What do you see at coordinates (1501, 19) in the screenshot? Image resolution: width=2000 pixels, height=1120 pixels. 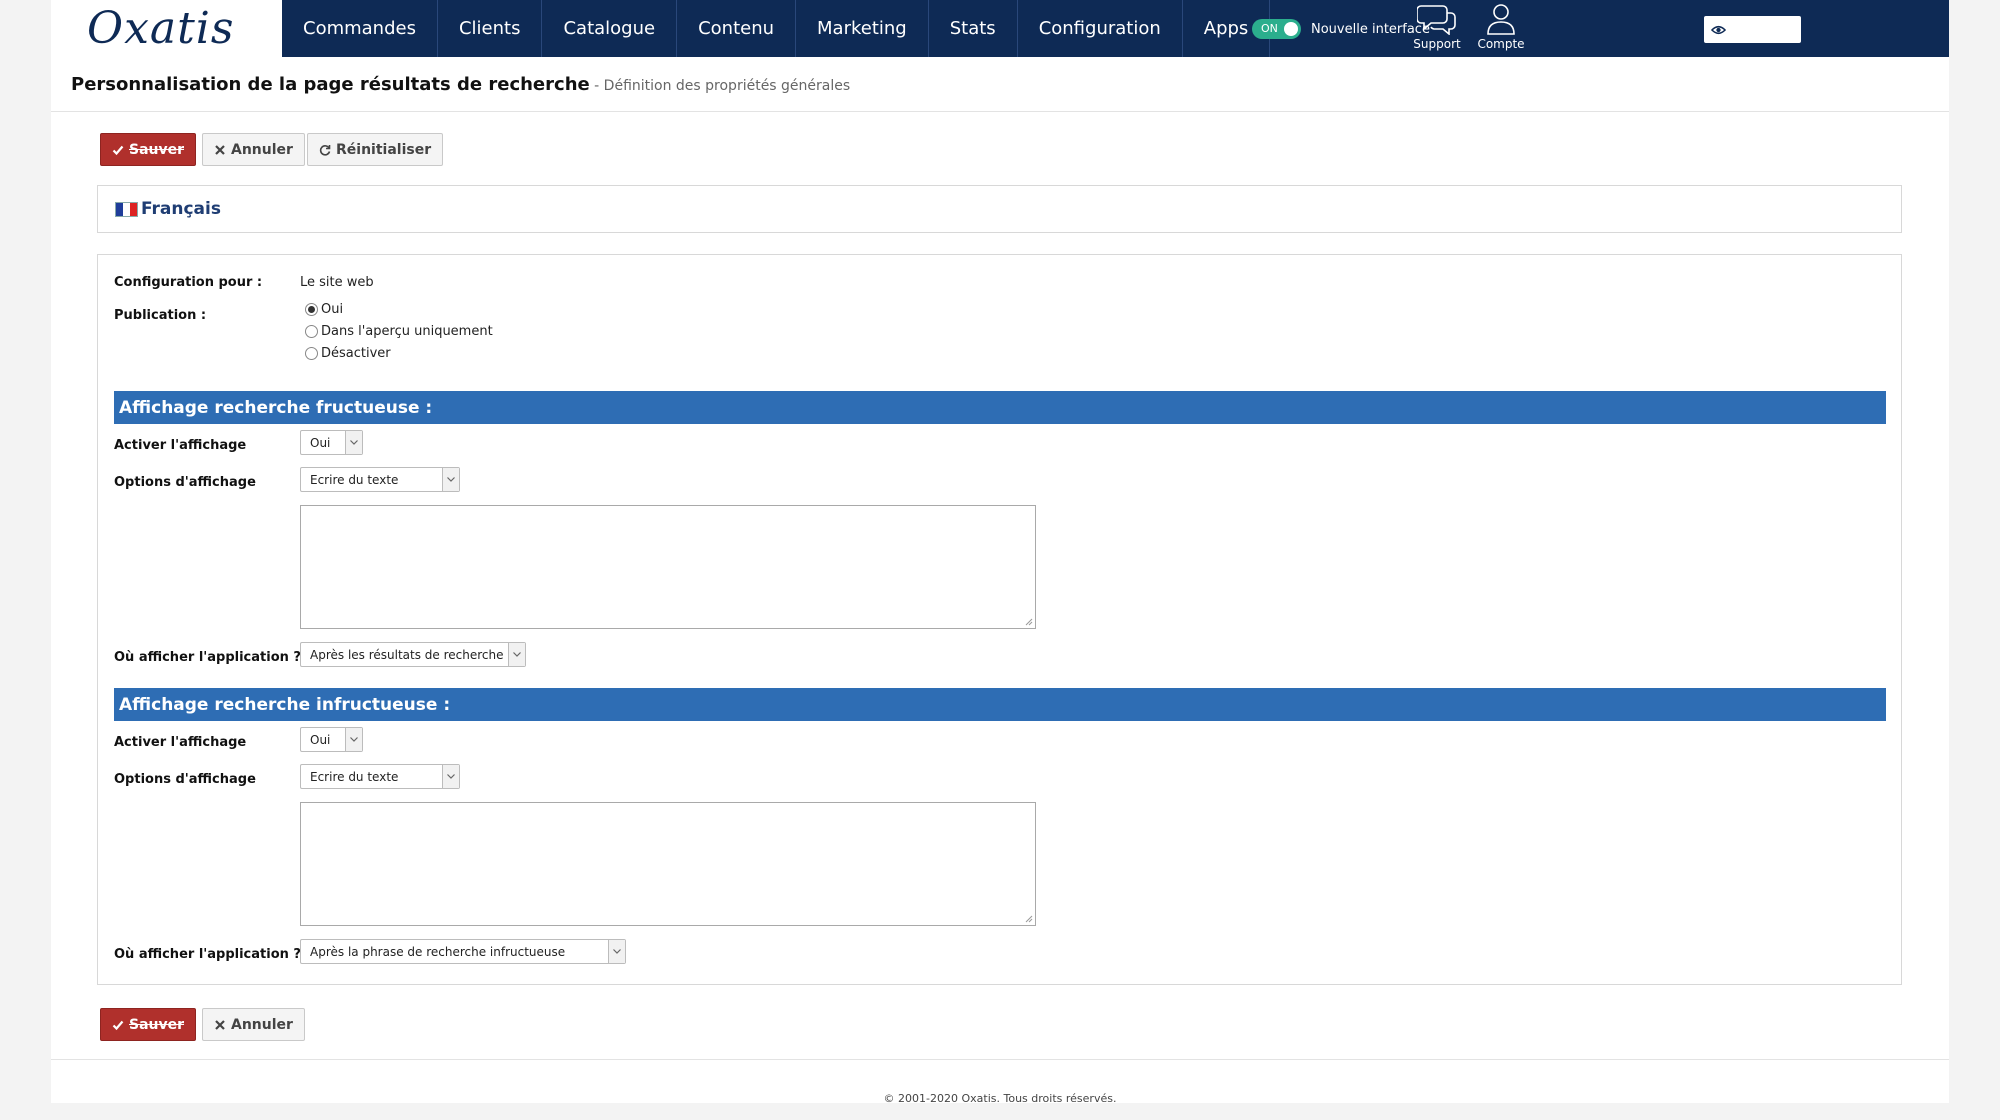 I see `user-icon` at bounding box center [1501, 19].